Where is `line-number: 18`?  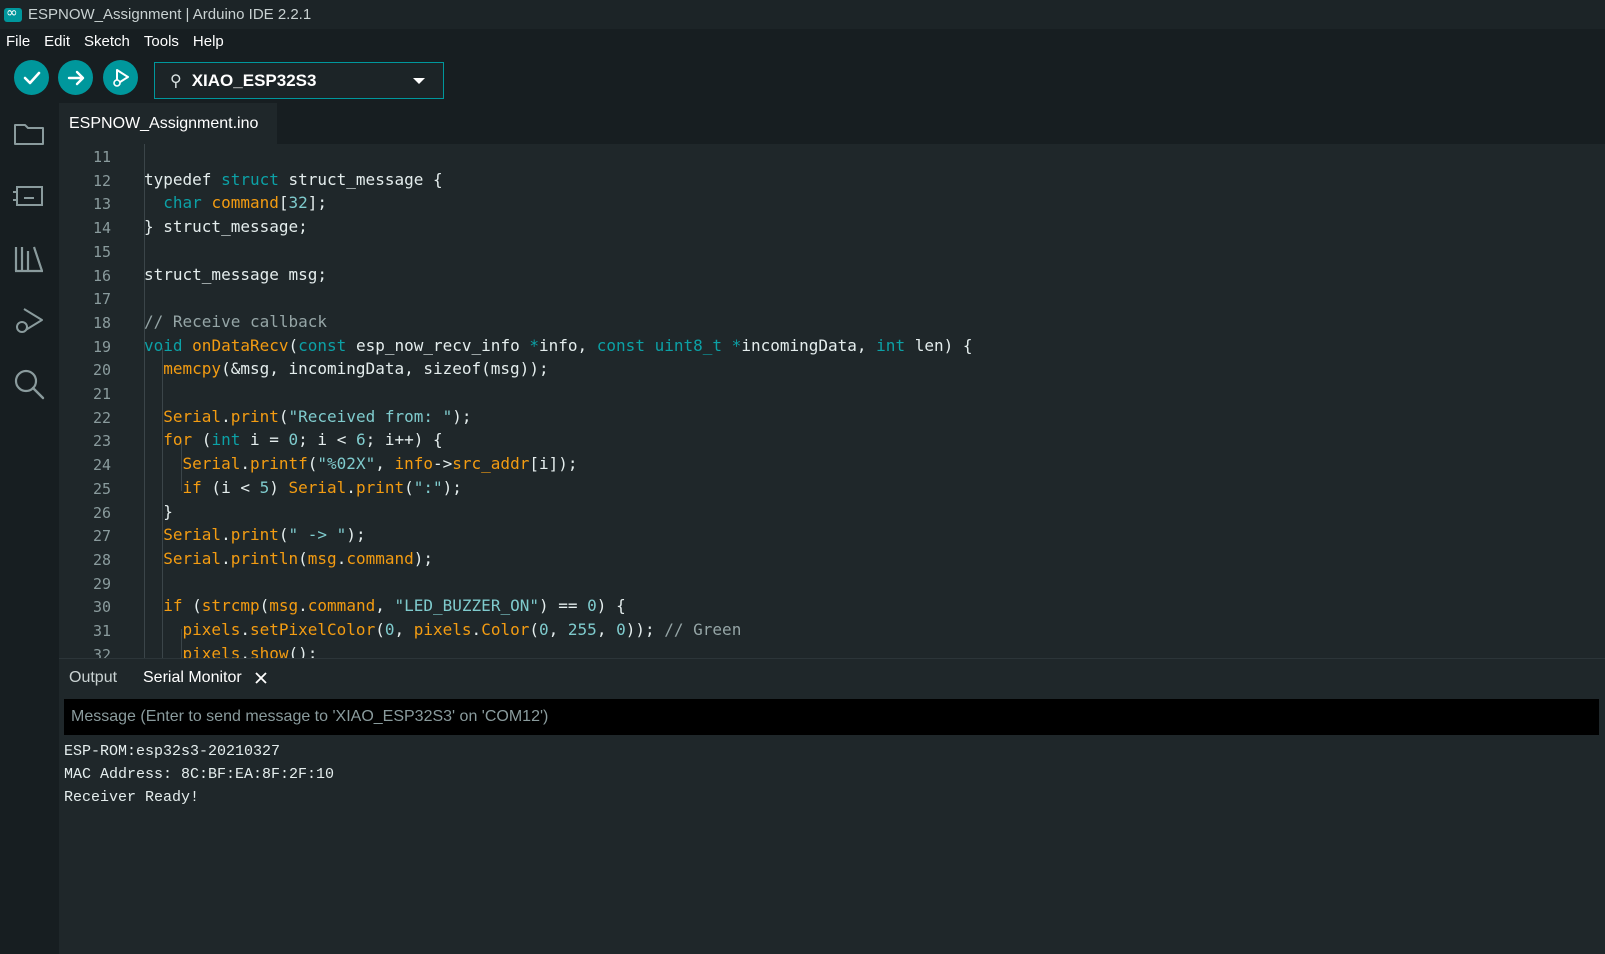 line-number: 18 is located at coordinates (101, 322).